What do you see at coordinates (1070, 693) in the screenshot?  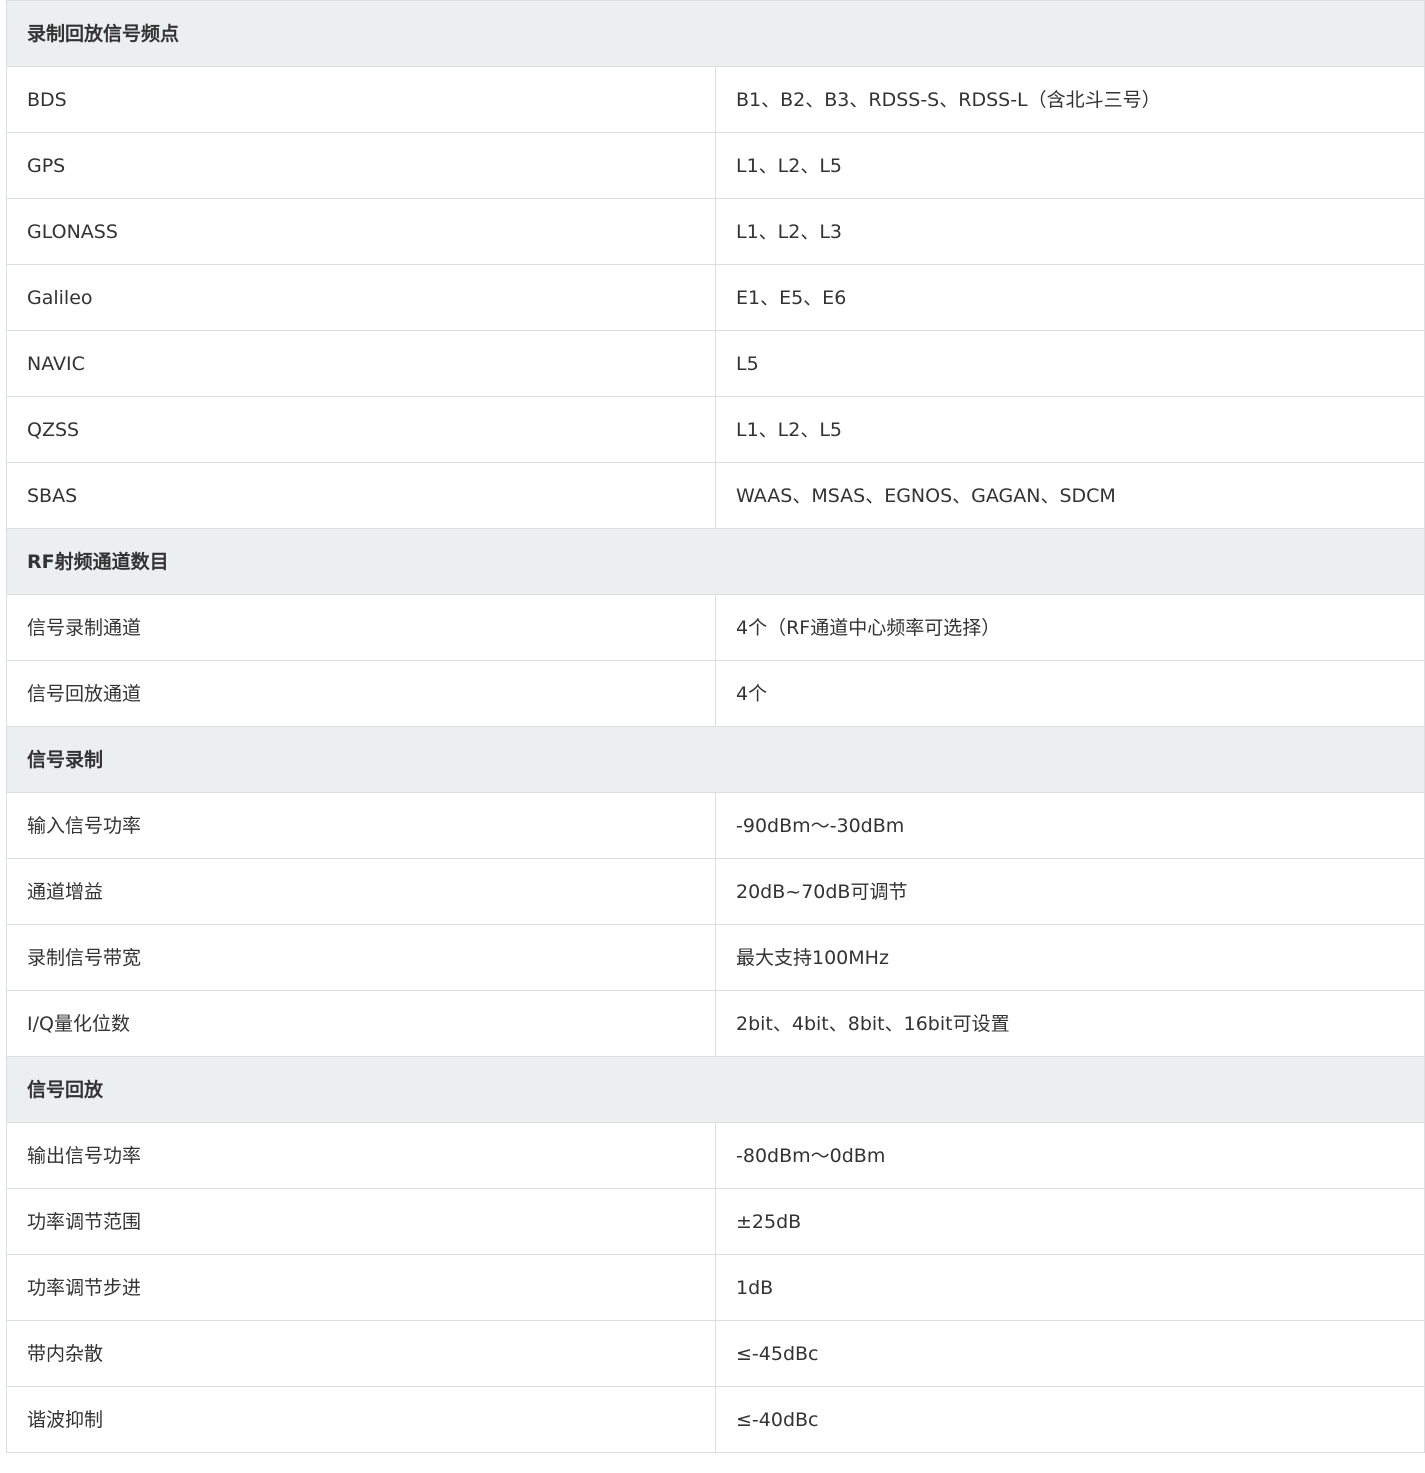 I see `spec-value: 4个` at bounding box center [1070, 693].